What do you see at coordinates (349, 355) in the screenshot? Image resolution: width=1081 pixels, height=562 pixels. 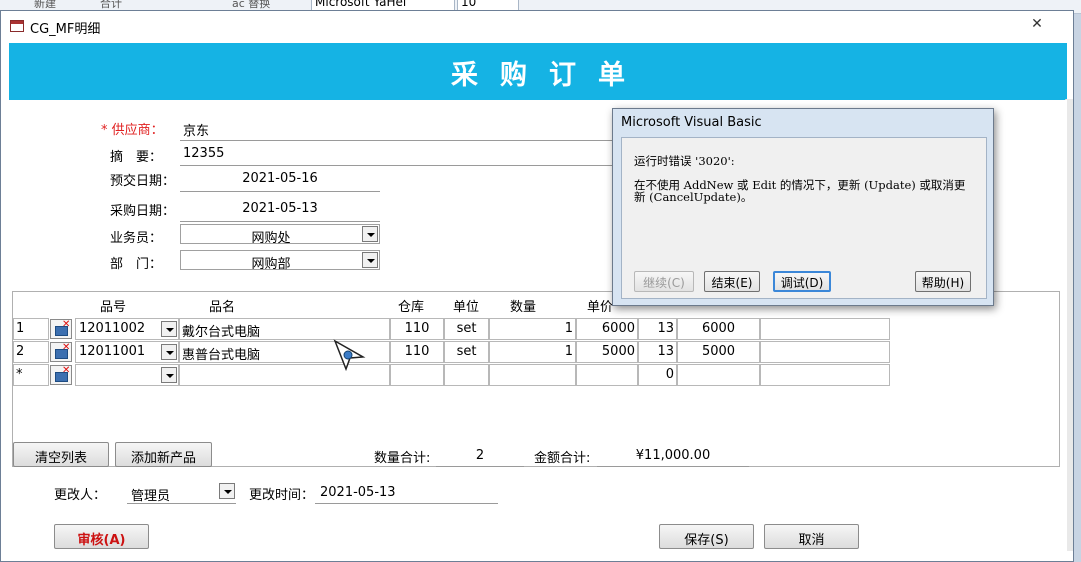 I see `mouse-cursor-icon` at bounding box center [349, 355].